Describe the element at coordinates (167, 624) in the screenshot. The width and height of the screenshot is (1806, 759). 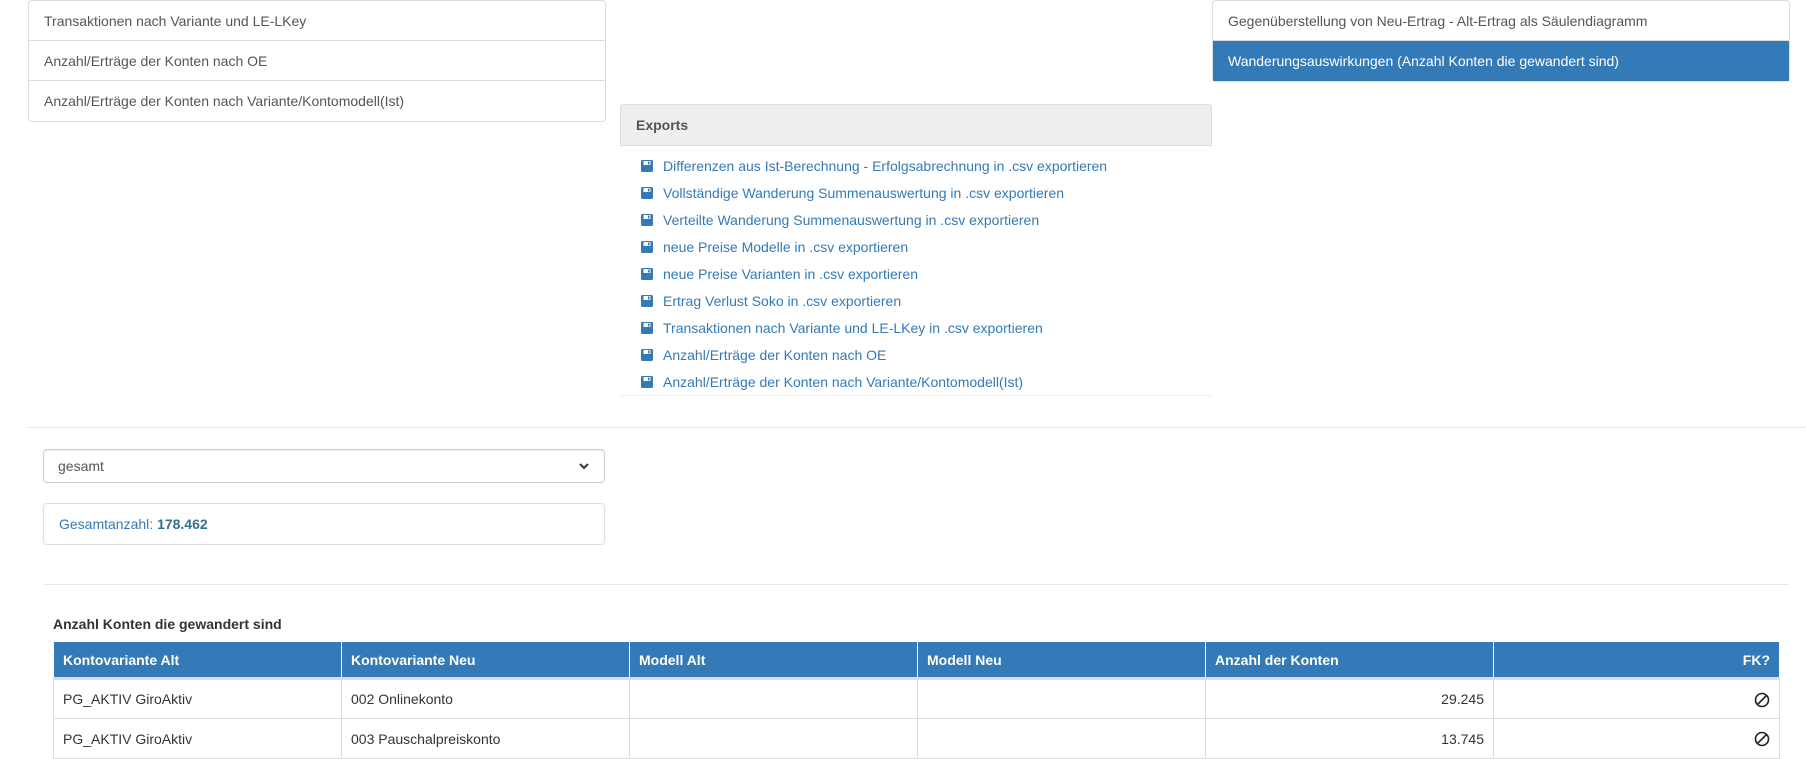
I see `table-title: Anzahl Konten die gewandert sind` at that location.